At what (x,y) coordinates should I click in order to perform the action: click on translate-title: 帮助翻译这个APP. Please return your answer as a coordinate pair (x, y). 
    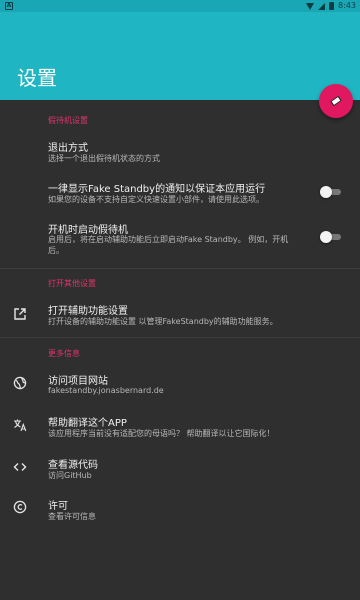
    Looking at the image, I should click on (87, 423).